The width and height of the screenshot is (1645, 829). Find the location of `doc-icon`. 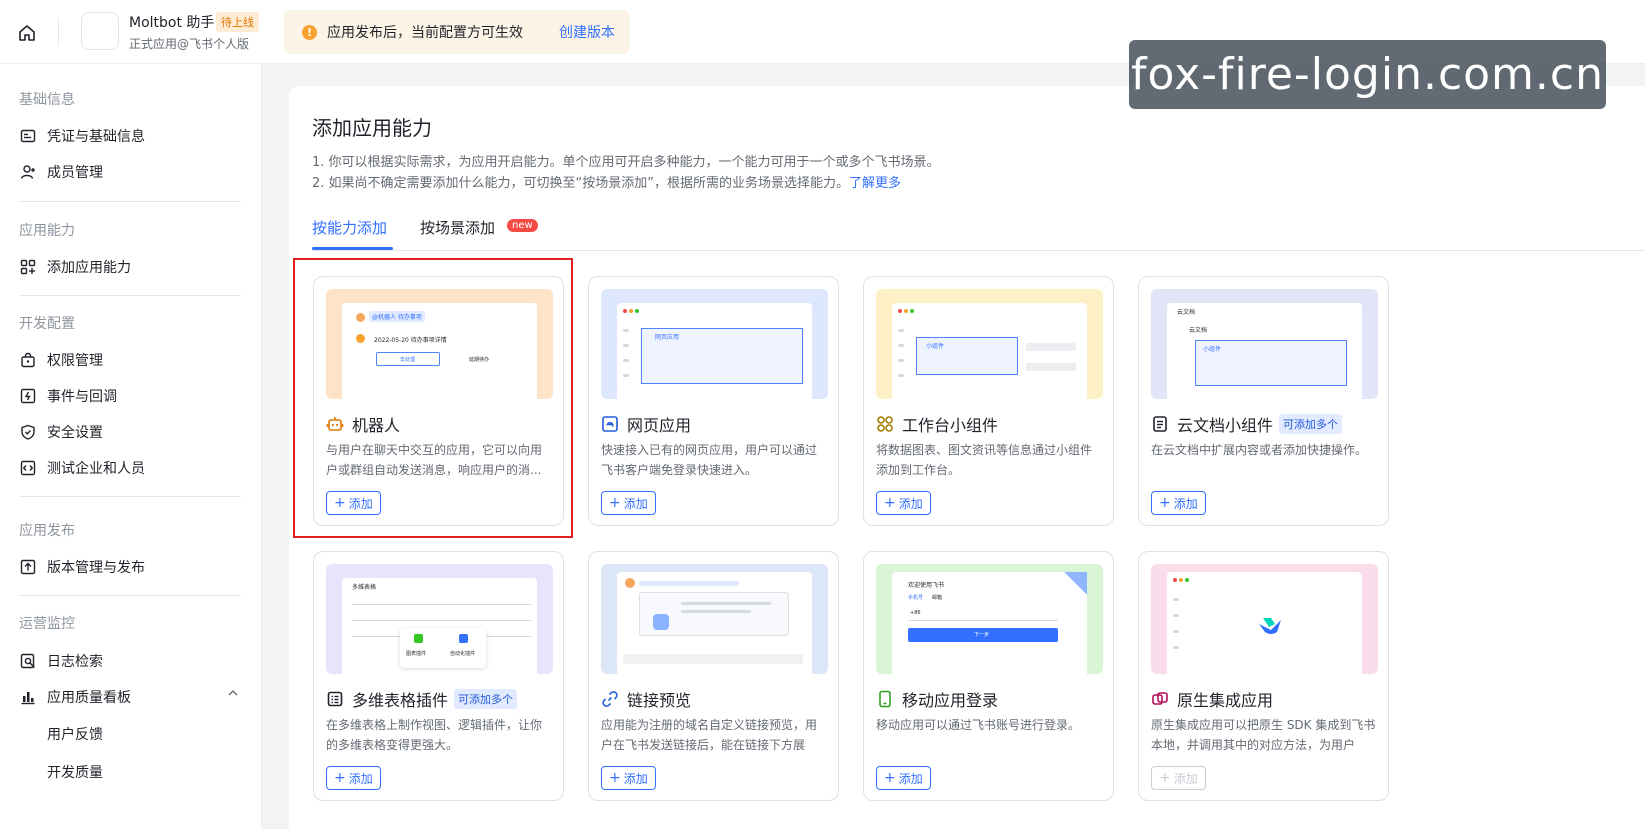

doc-icon is located at coordinates (1160, 424).